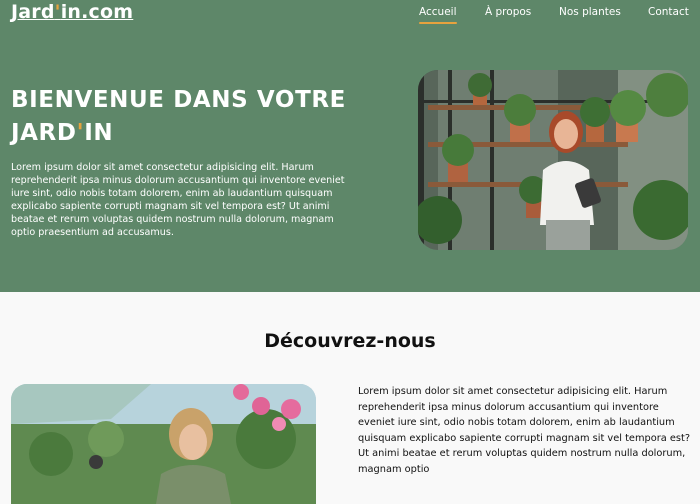  What do you see at coordinates (97, 12) in the screenshot?
I see `logo-text-rest: in.com` at bounding box center [97, 12].